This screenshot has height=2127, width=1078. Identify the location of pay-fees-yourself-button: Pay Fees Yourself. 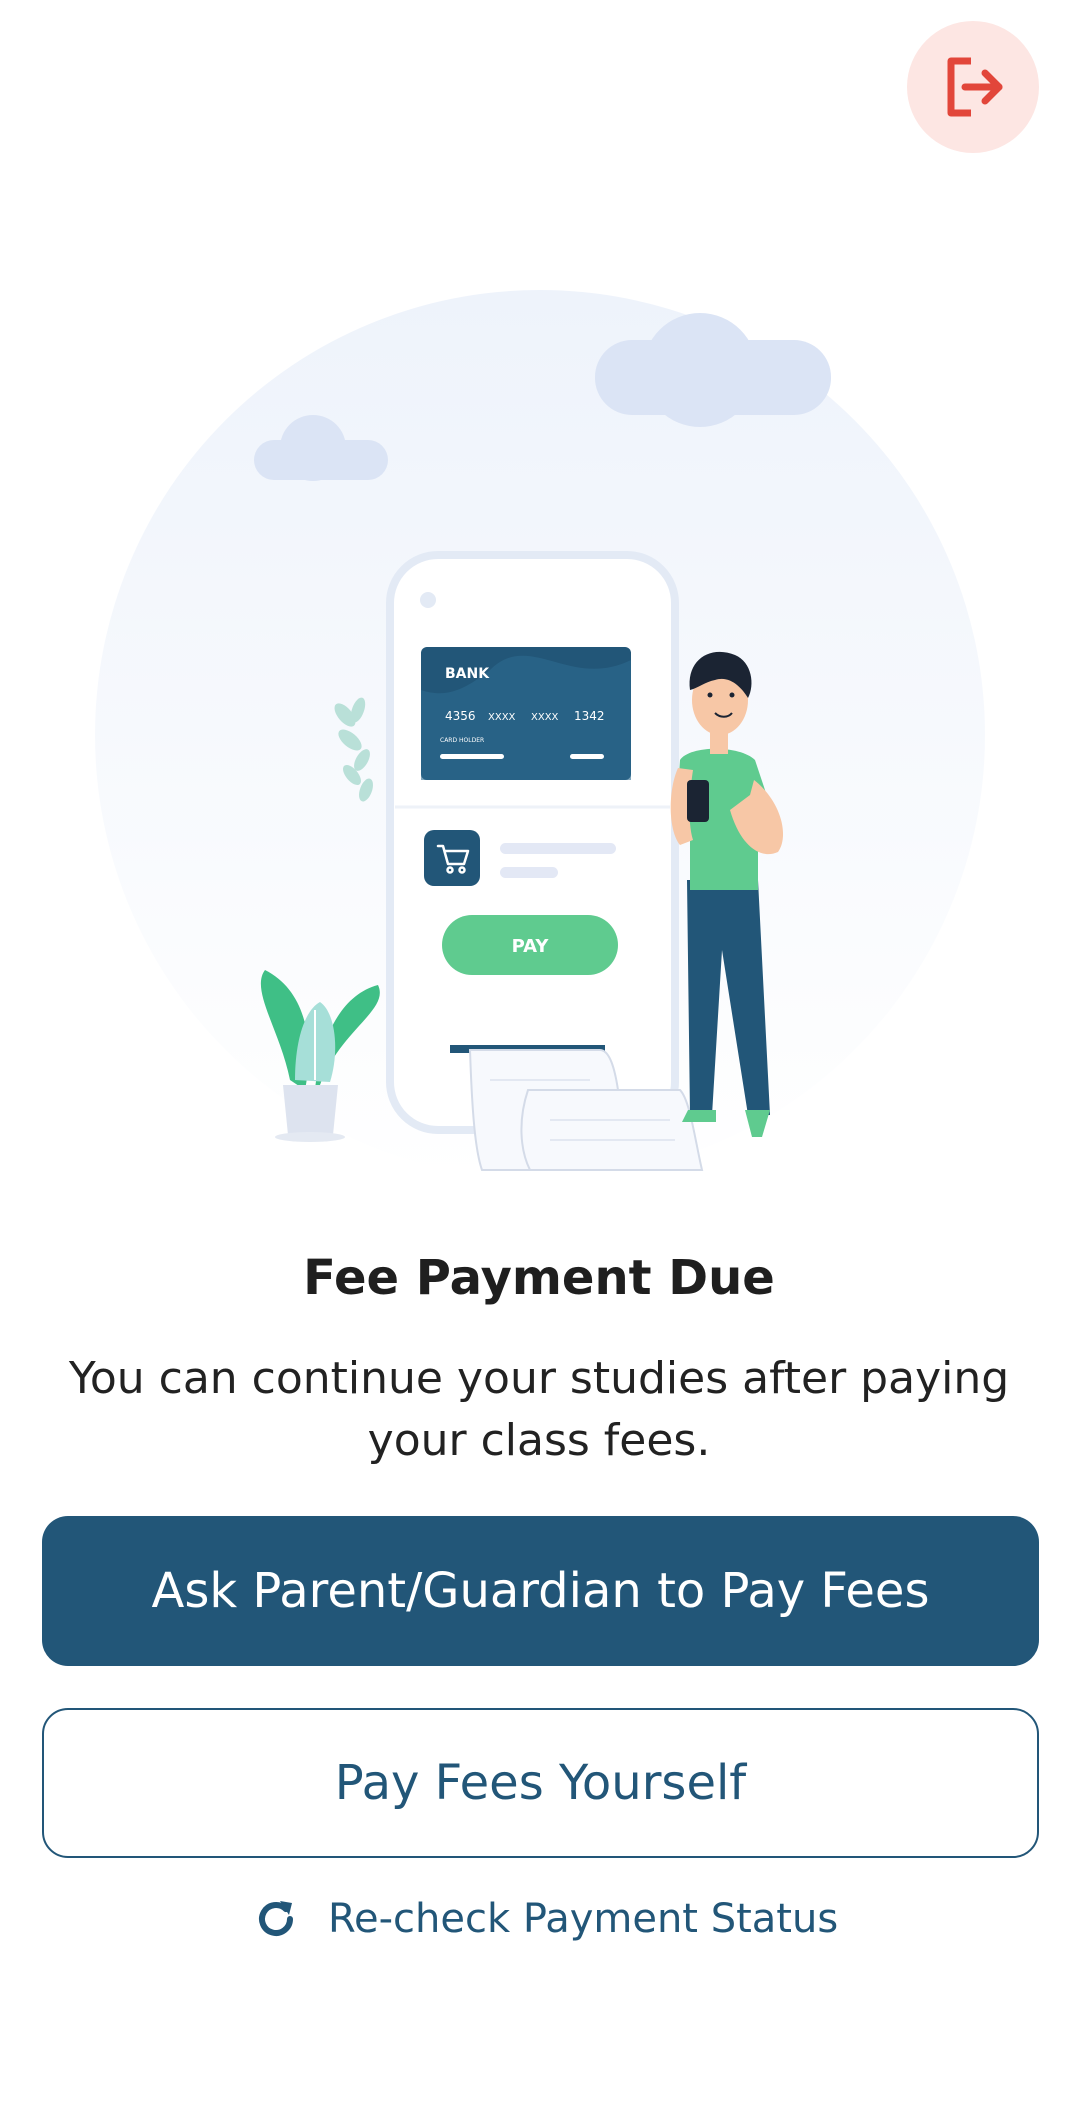
(540, 1783).